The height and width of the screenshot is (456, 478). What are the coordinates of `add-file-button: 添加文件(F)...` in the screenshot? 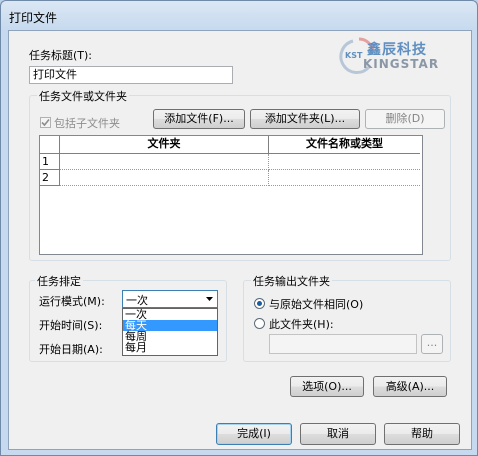 It's located at (199, 119).